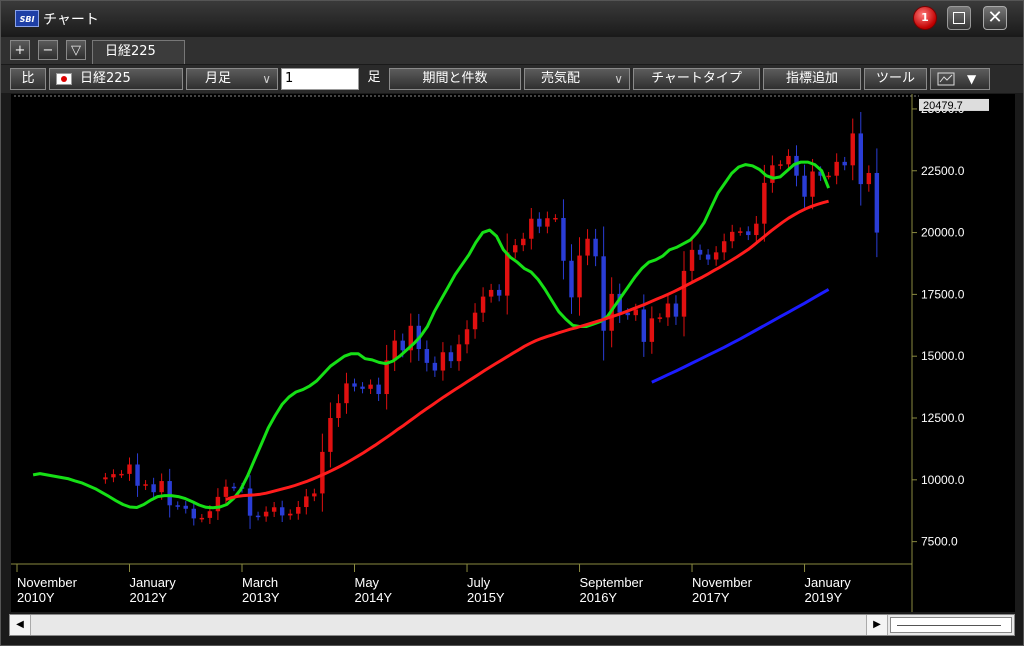 The width and height of the screenshot is (1024, 646). What do you see at coordinates (512, 50) in the screenshot?
I see `tab-bar: + − ▽ 日経225` at bounding box center [512, 50].